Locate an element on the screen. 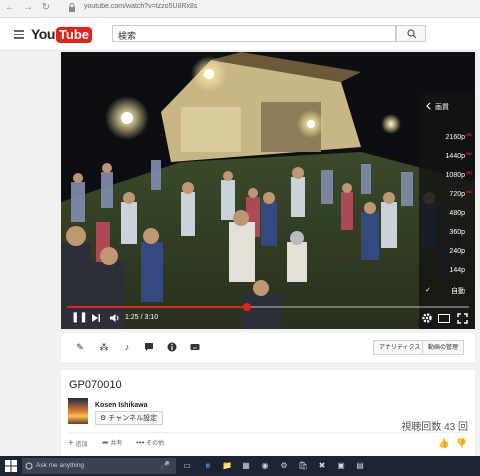  add-to-button: + 追加 is located at coordinates (78, 443).